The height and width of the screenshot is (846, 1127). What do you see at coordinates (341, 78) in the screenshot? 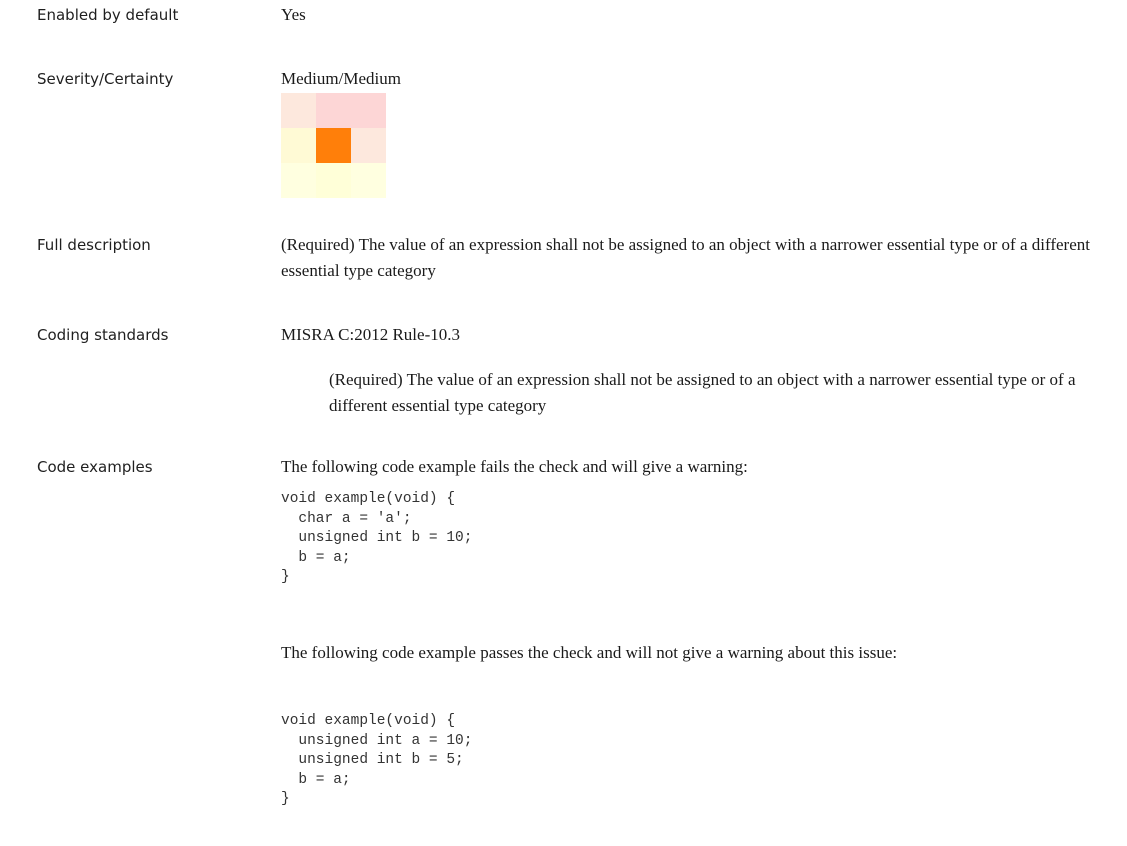
I see `severity-value: Medium/Medium` at bounding box center [341, 78].